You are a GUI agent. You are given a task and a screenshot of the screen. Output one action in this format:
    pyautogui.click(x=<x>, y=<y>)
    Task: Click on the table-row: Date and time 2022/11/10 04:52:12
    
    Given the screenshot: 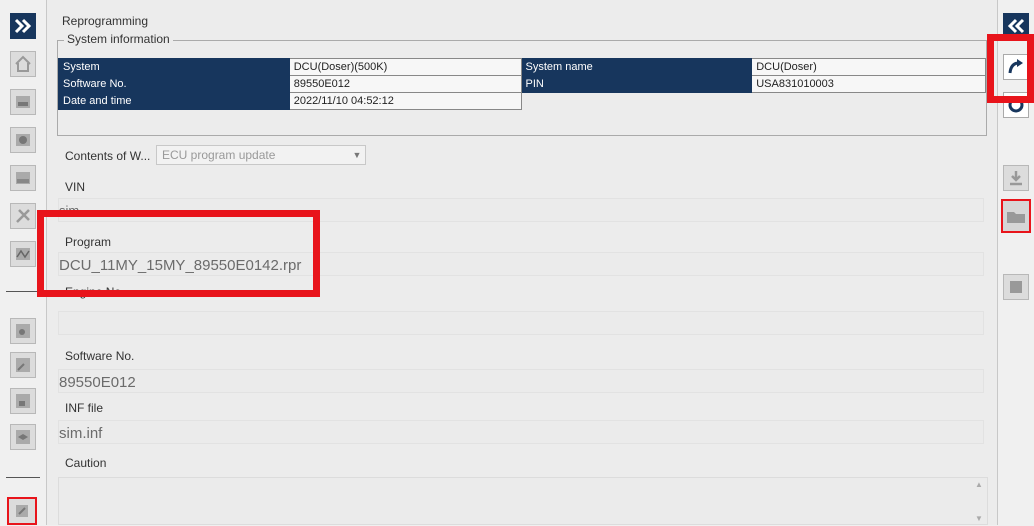 What is the action you would take?
    pyautogui.click(x=522, y=101)
    